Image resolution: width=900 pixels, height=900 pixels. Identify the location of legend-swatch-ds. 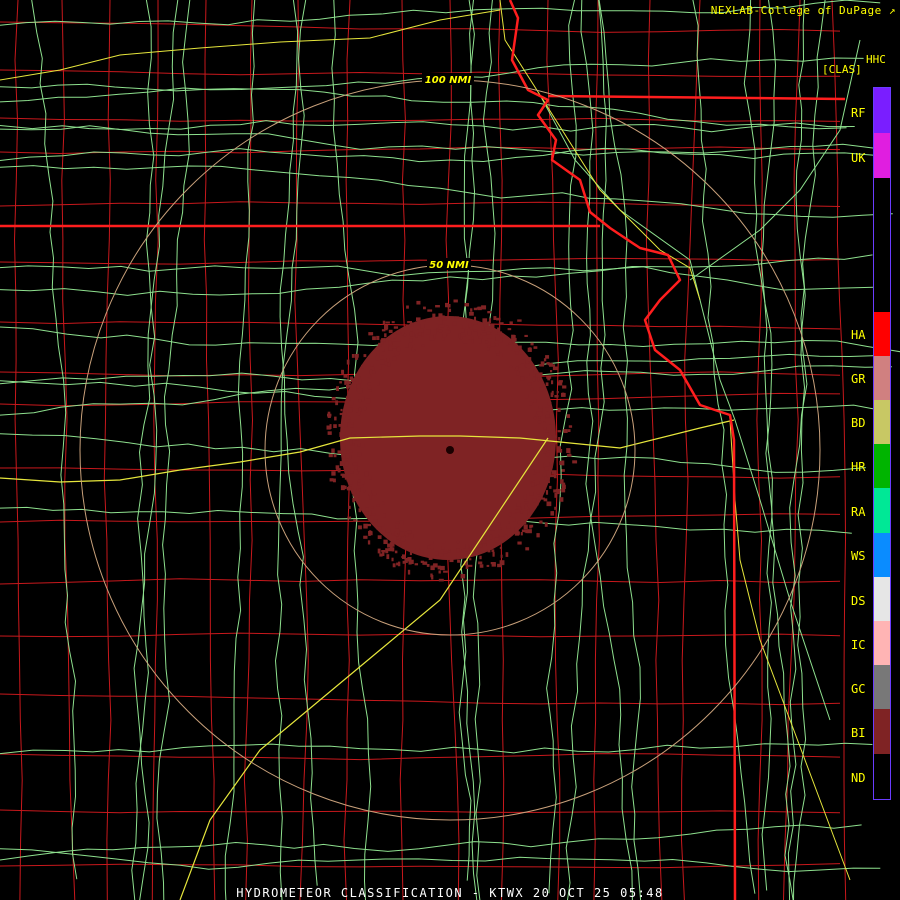
(882, 599).